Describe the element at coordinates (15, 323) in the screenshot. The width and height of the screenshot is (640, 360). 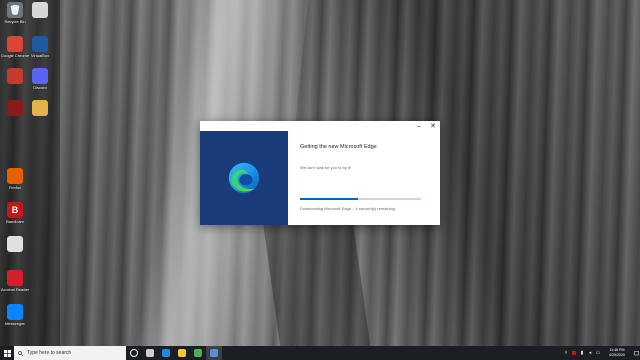
I see `desktop-shortcut-label: Messenger` at that location.